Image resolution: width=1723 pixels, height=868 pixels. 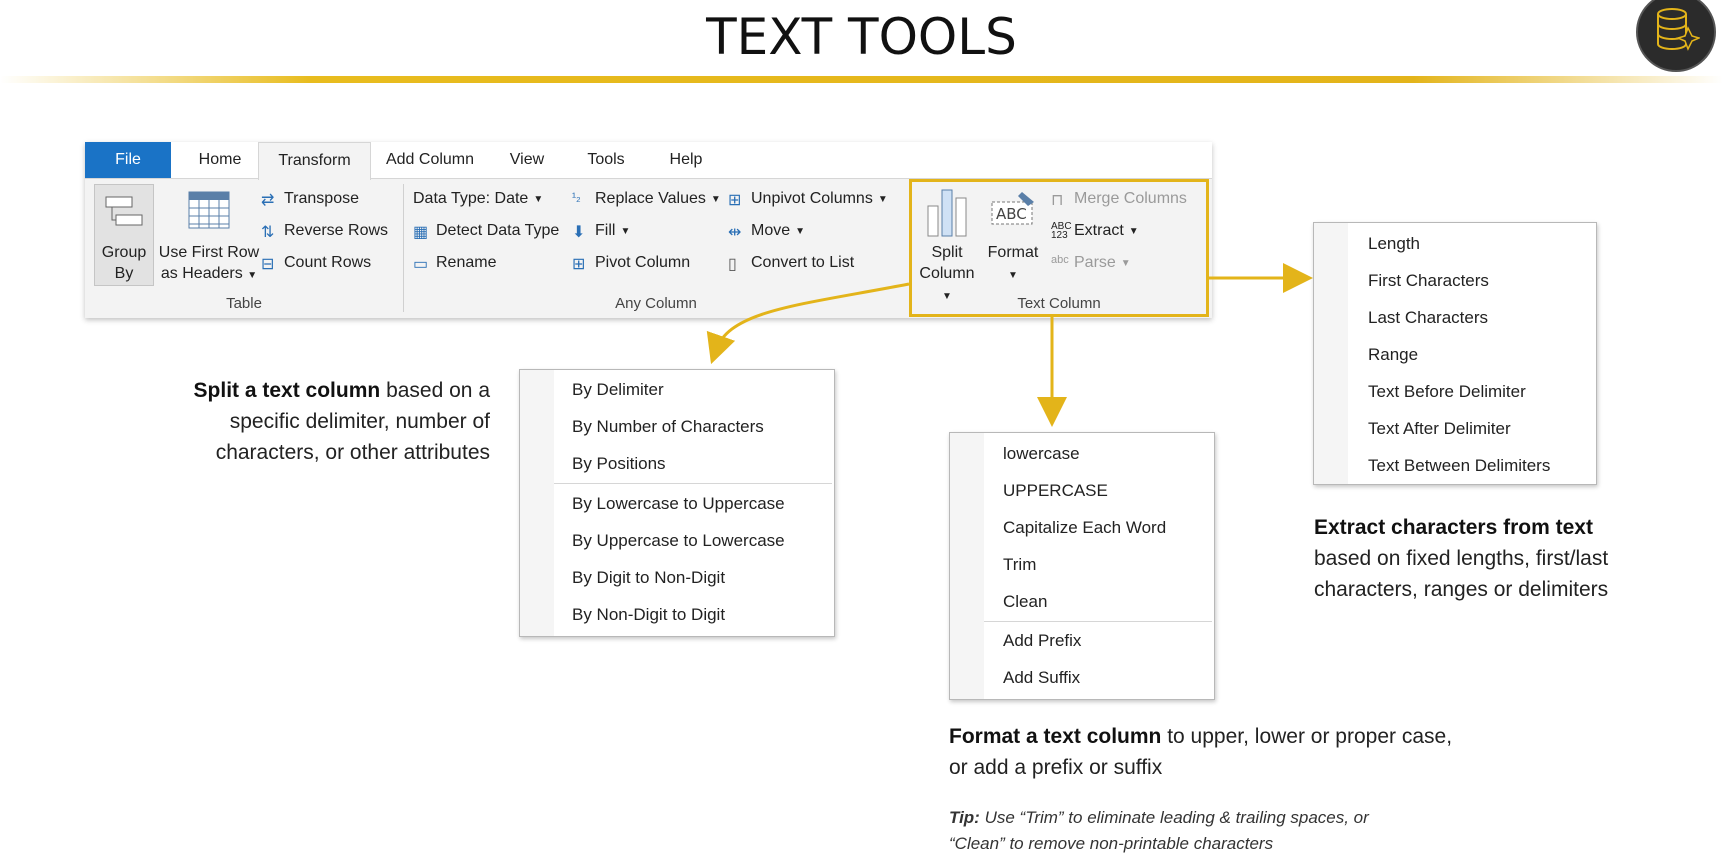 What do you see at coordinates (601, 231) in the screenshot?
I see `fill-dropdown: ⬇ Fill ▼` at bounding box center [601, 231].